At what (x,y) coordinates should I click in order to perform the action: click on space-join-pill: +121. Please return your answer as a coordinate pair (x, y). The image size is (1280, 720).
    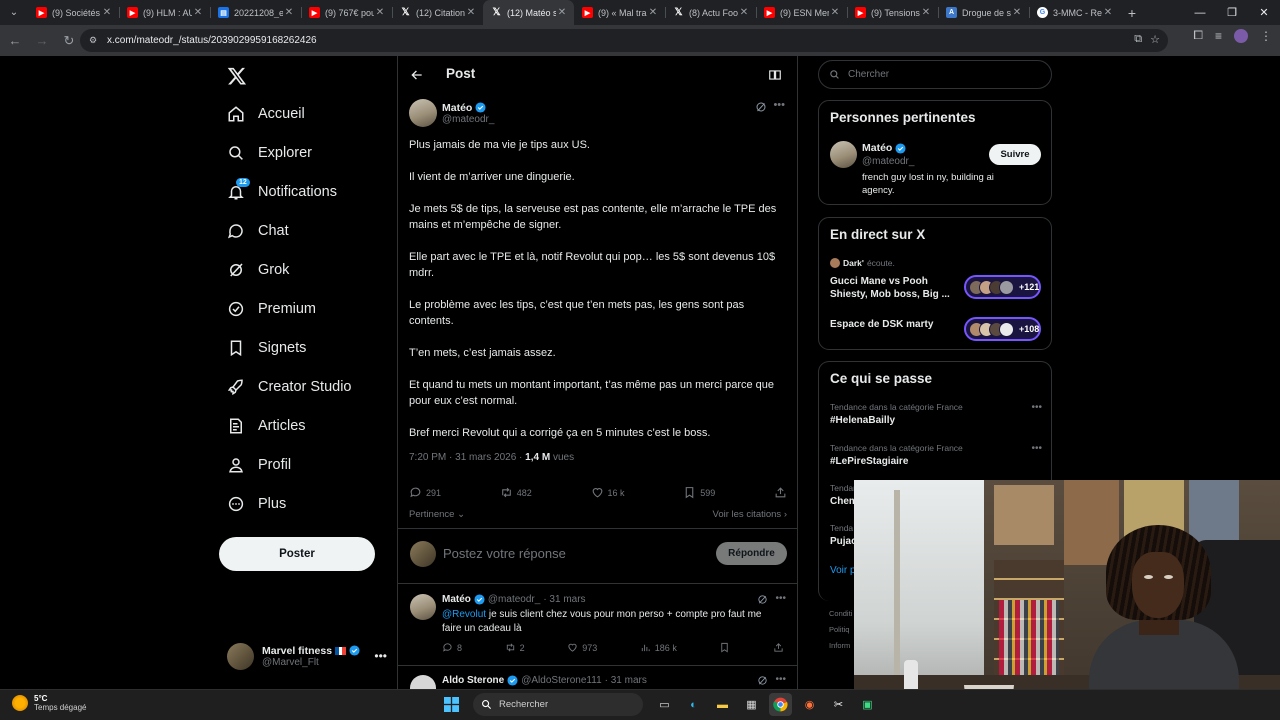
    Looking at the image, I should click on (1002, 287).